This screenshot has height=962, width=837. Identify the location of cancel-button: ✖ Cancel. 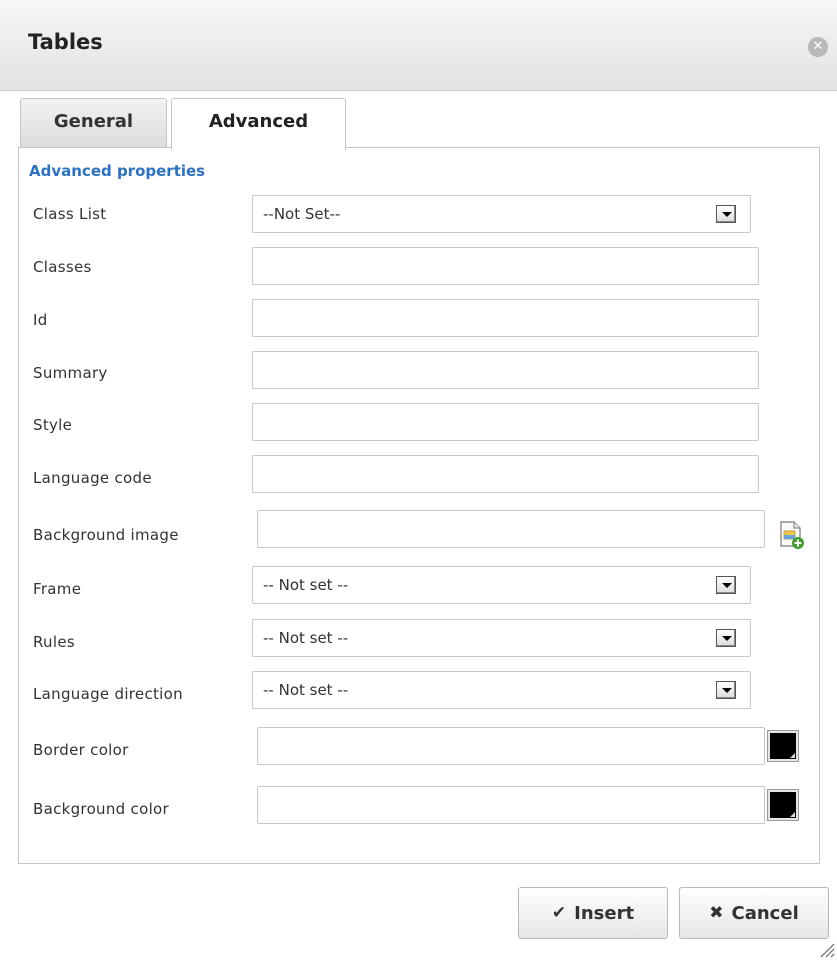
(754, 913).